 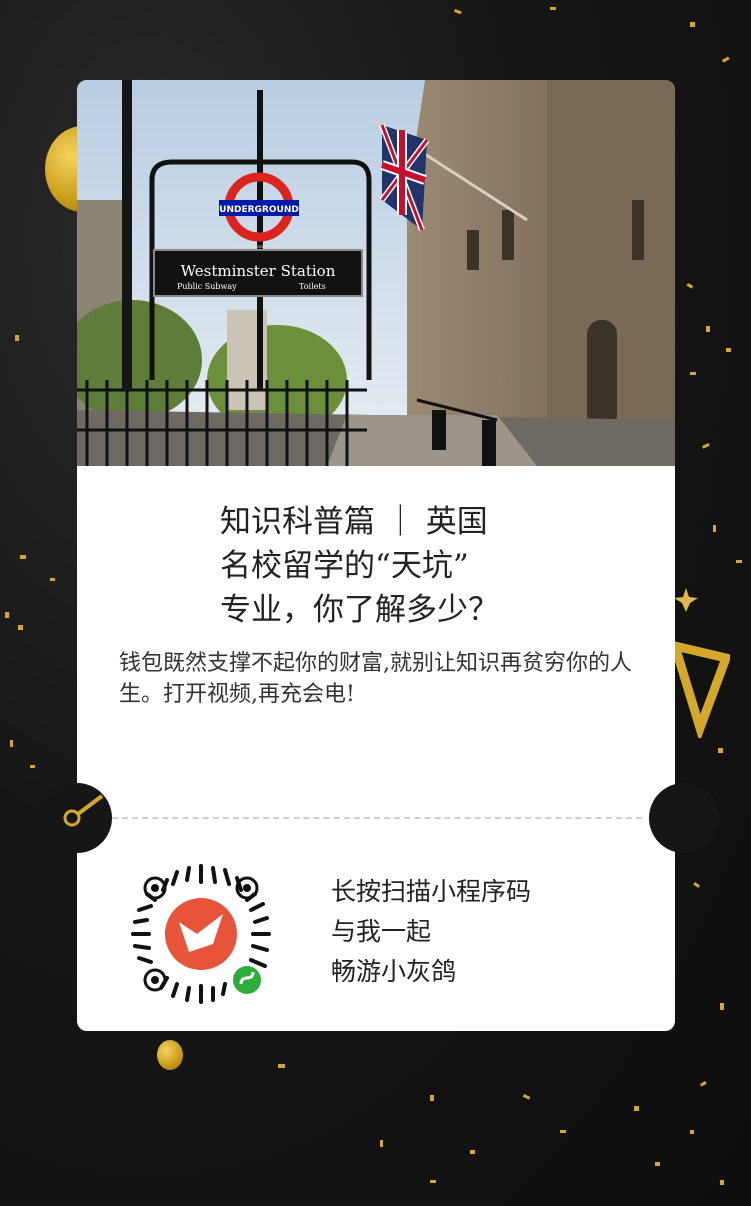 What do you see at coordinates (247, 980) in the screenshot?
I see `wechat-miniprogram-icon` at bounding box center [247, 980].